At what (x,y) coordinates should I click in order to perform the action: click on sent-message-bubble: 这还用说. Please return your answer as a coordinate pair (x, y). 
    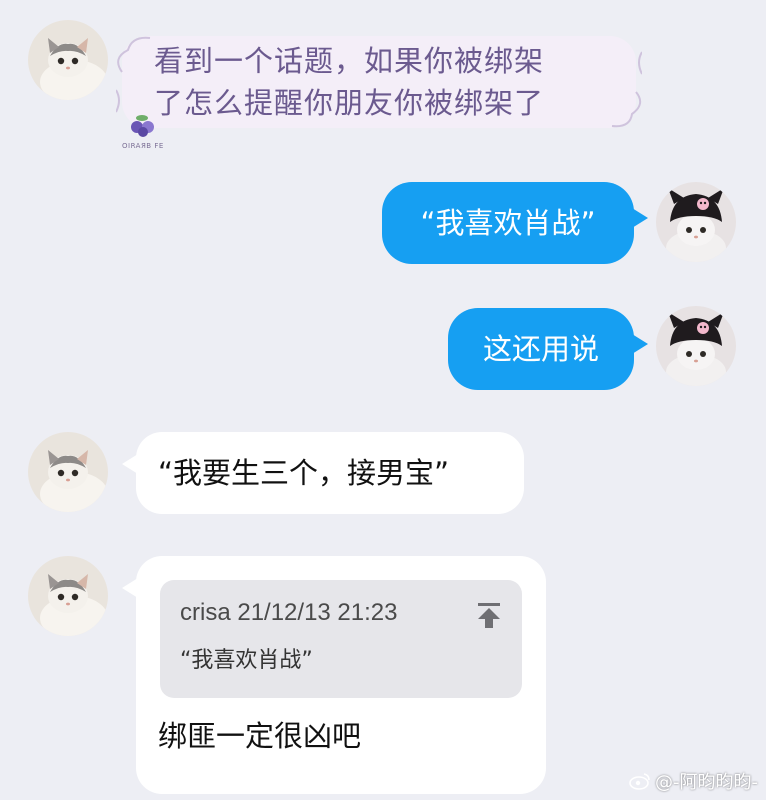
    Looking at the image, I should click on (548, 349).